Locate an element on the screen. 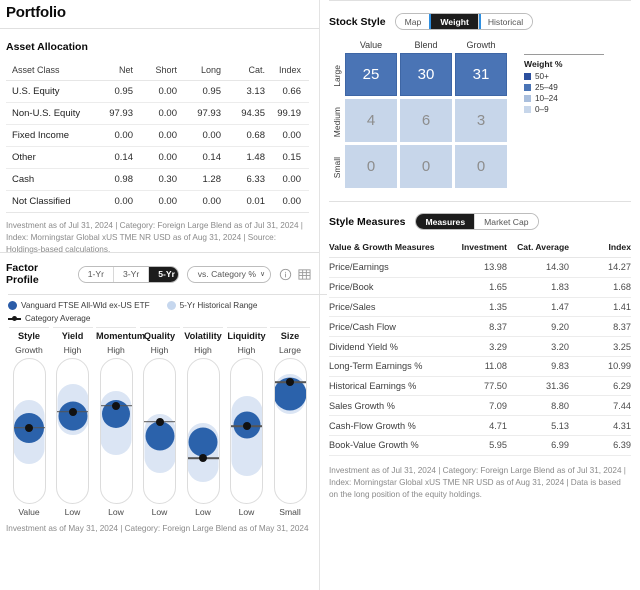 The width and height of the screenshot is (640, 590). investment-bubble is located at coordinates (72, 416).